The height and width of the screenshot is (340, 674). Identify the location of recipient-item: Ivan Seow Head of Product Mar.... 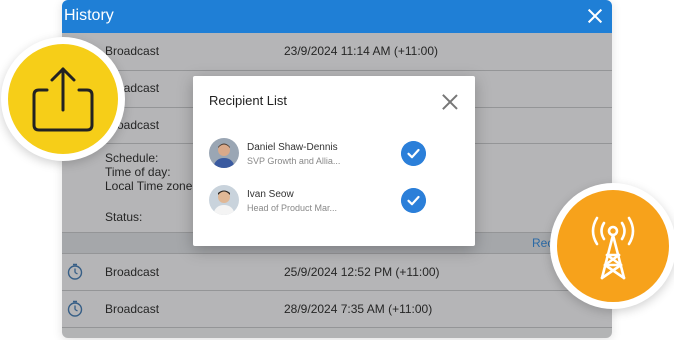
(334, 202).